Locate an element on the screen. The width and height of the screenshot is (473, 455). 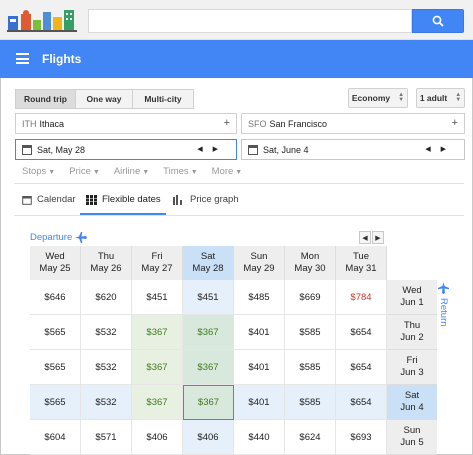
destination-code: SFO is located at coordinates (257, 123).